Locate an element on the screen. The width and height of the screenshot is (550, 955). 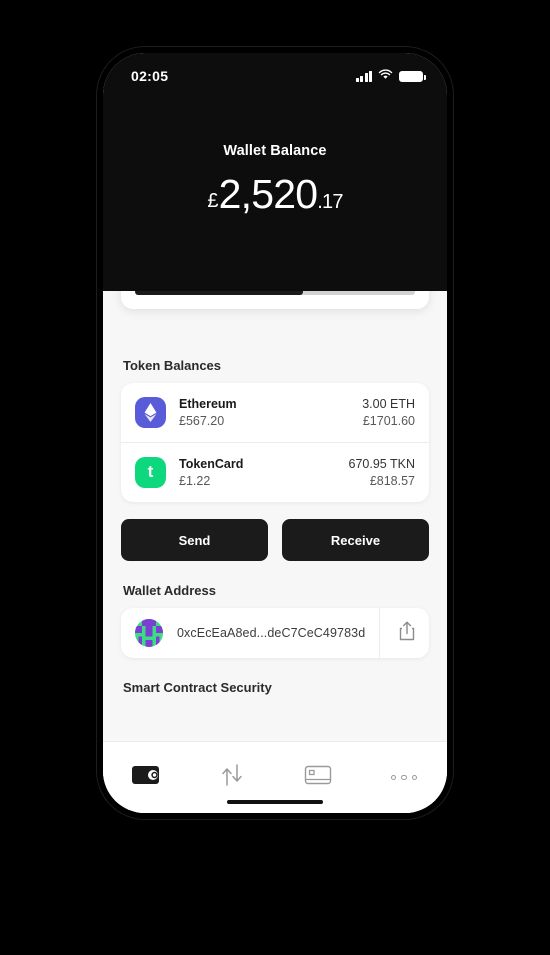
signal-bars-icon is located at coordinates (363, 76).